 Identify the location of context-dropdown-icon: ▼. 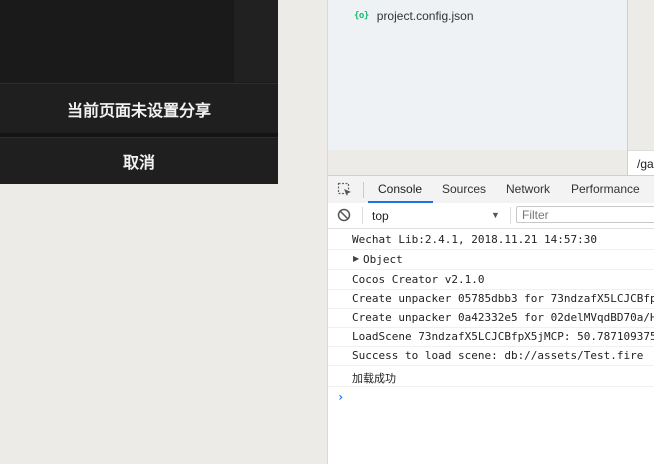
(495, 215).